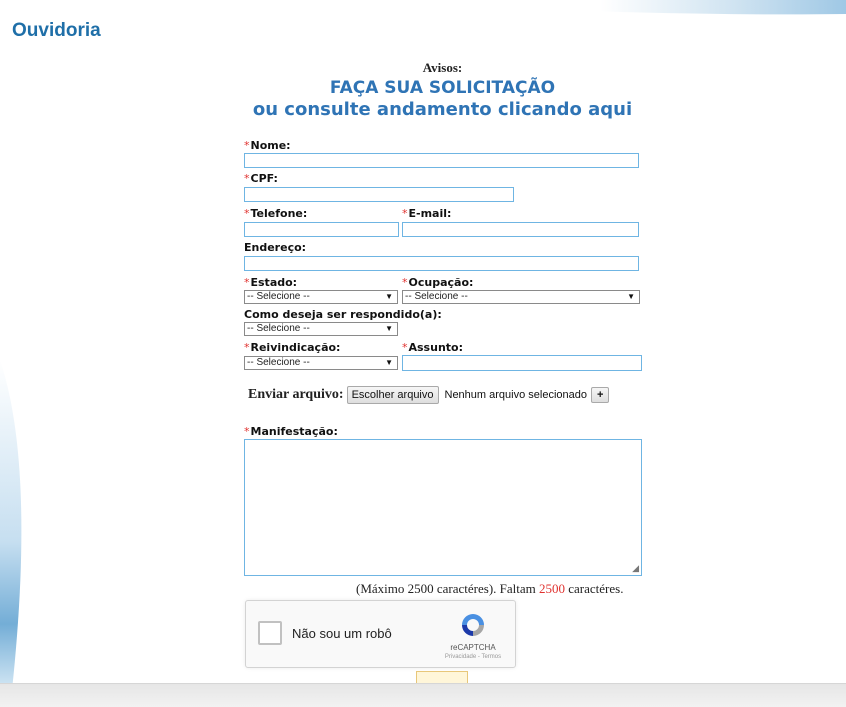 This screenshot has width=846, height=707. I want to click on recaptcha-icon, so click(473, 625).